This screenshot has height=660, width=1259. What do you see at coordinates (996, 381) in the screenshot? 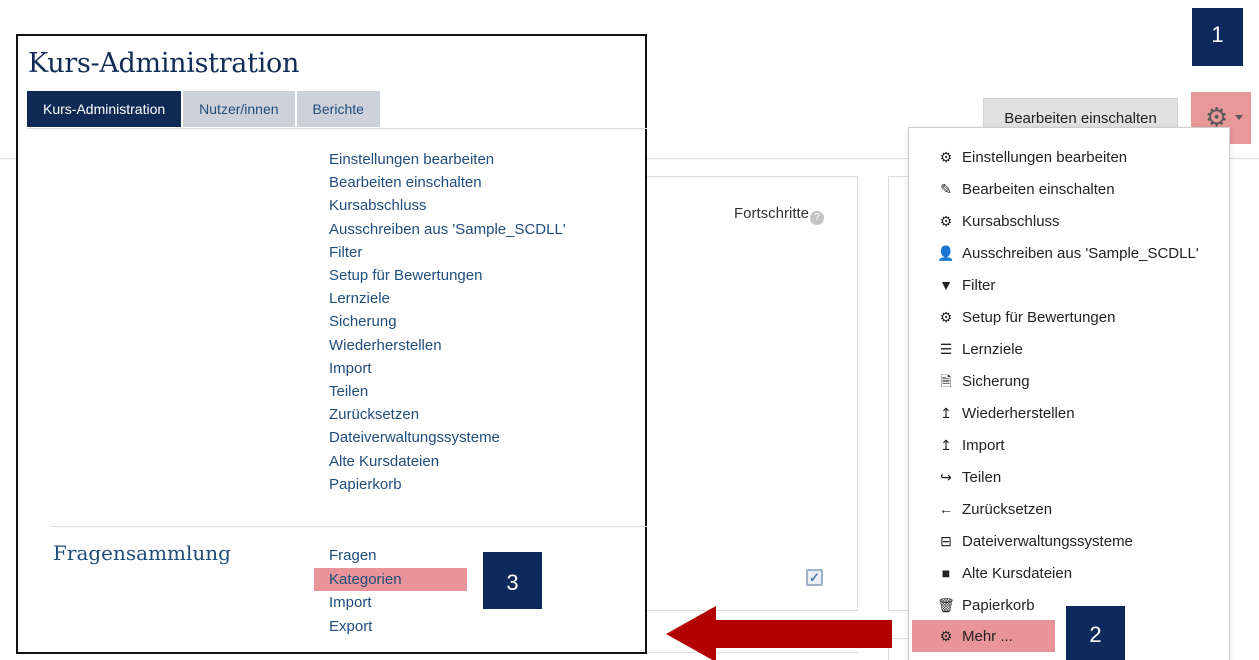
I see `menu-item-label: Sicherung` at bounding box center [996, 381].